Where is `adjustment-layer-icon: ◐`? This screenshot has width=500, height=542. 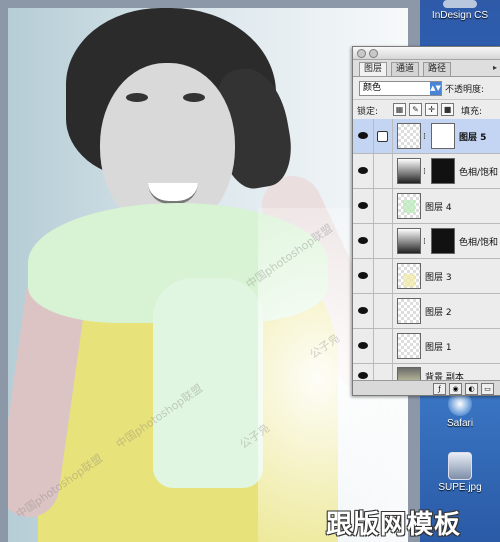
adjustment-layer-icon: ◐ is located at coordinates (471, 389).